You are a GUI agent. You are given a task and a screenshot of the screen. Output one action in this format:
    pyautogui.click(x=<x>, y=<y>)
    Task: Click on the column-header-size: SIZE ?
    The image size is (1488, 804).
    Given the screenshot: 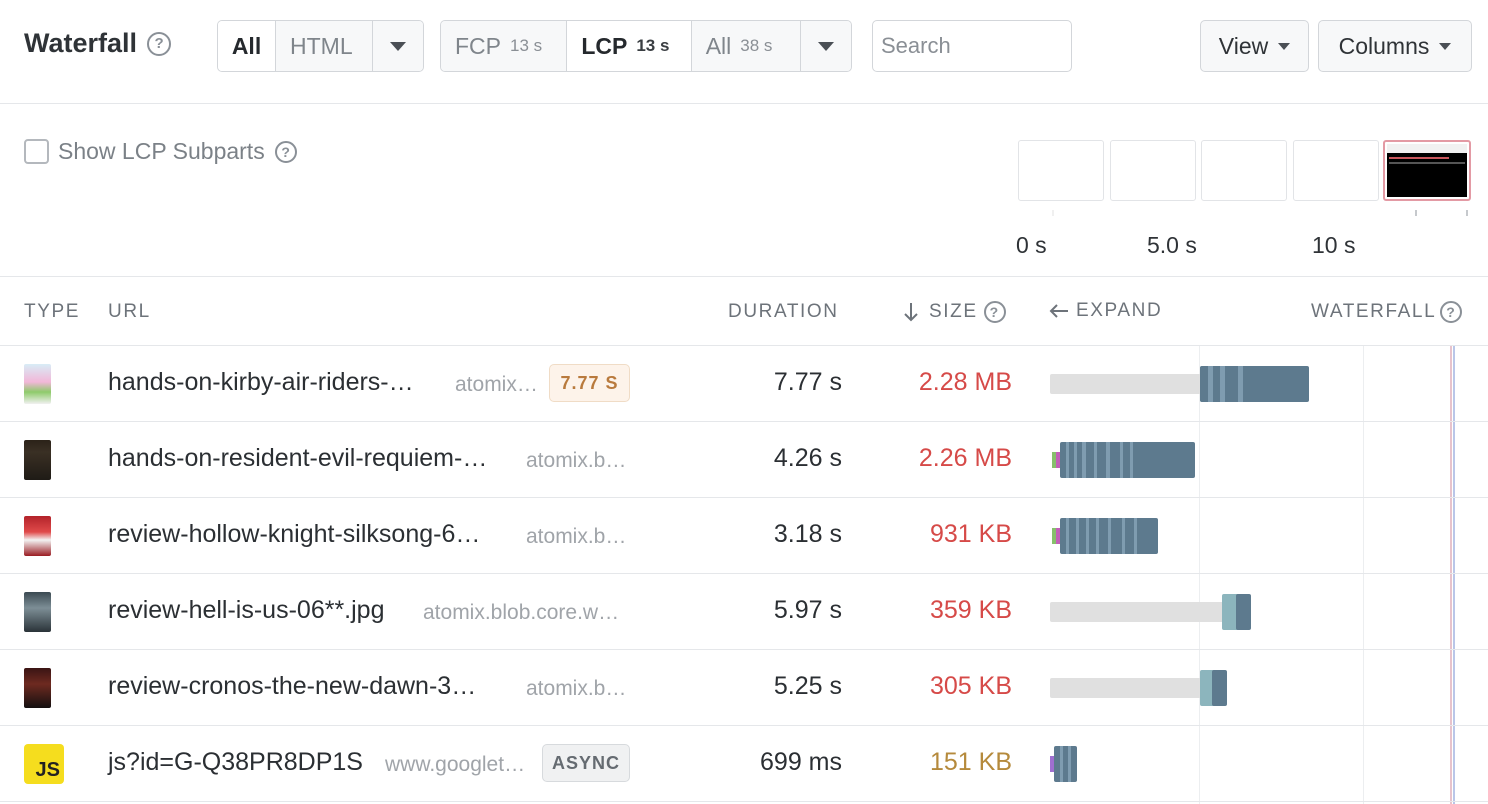 What is the action you would take?
    pyautogui.click(x=954, y=312)
    